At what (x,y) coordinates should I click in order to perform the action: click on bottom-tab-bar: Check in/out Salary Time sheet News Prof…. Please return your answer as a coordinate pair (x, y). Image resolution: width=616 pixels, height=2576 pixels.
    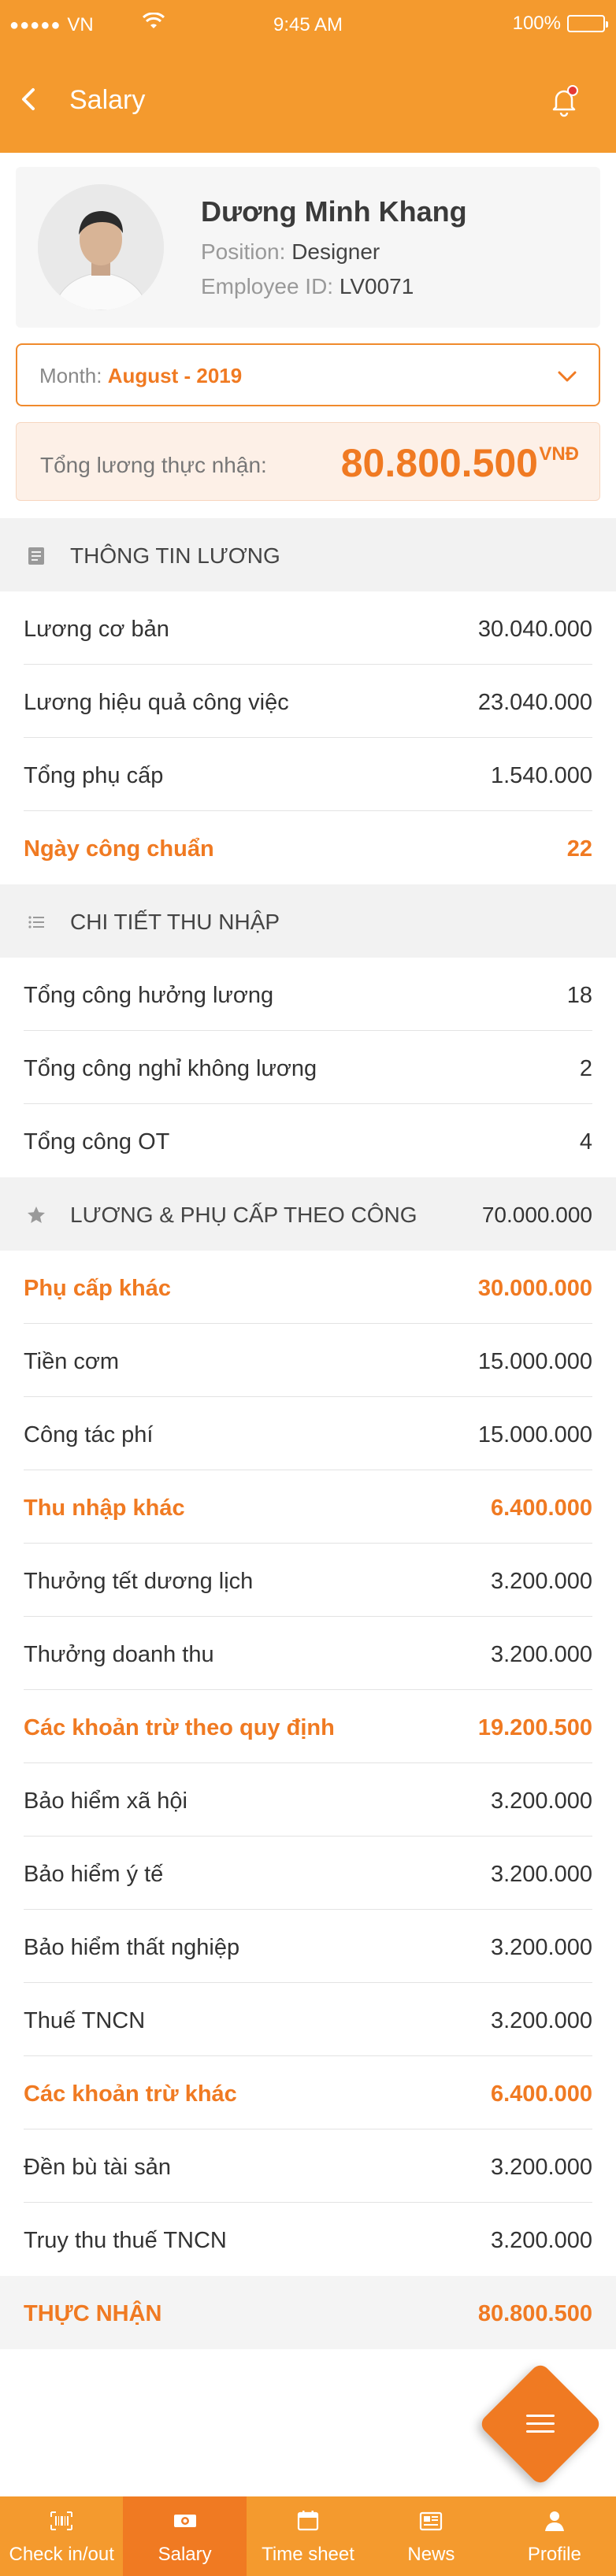
    Looking at the image, I should click on (308, 2536).